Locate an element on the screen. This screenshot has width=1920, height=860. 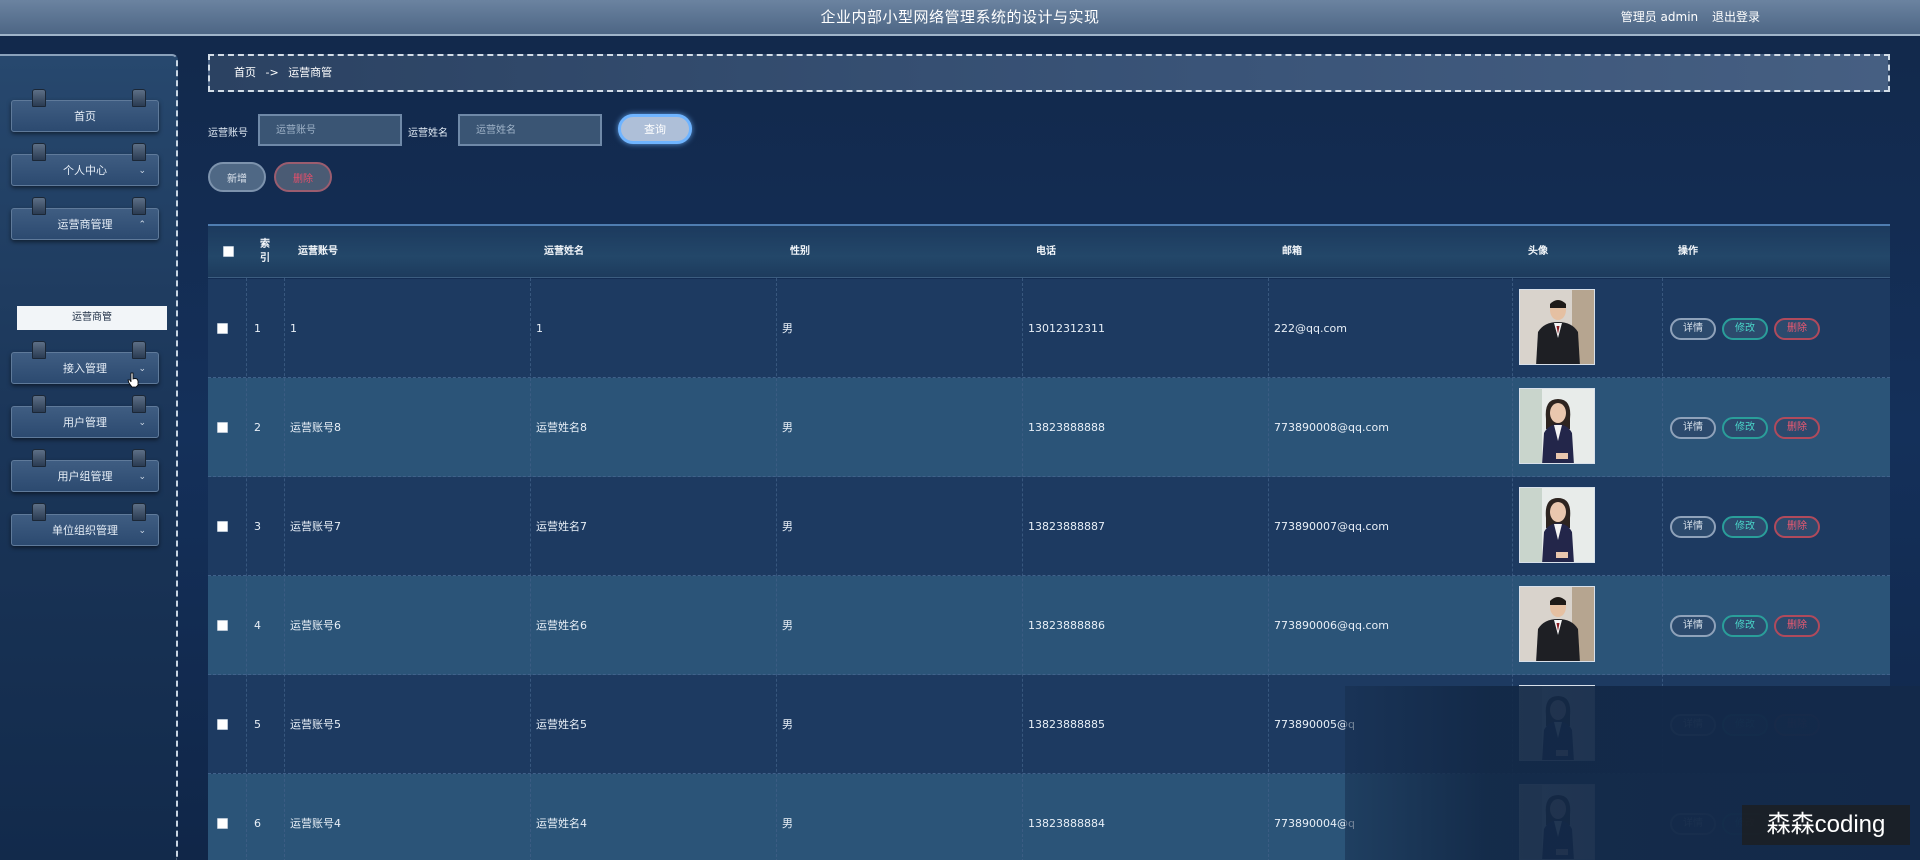
query-button: 查询 is located at coordinates (655, 129).